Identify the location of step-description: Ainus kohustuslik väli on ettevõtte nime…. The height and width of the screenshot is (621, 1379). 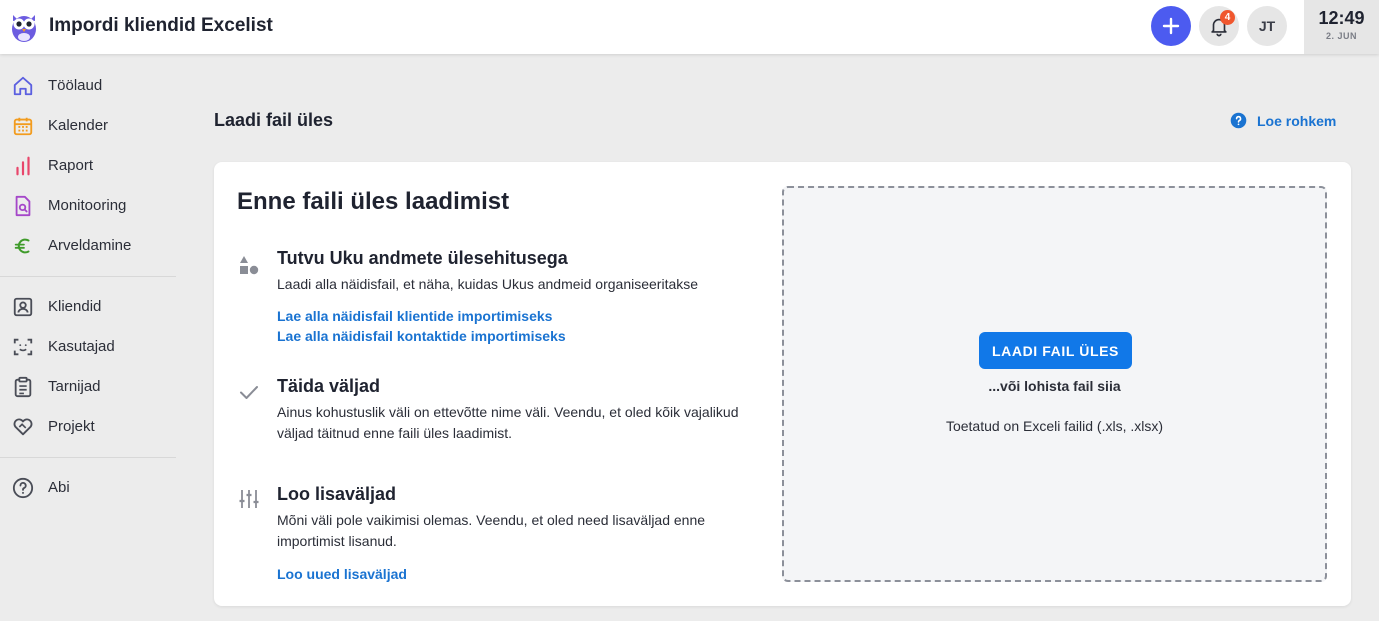
(508, 422).